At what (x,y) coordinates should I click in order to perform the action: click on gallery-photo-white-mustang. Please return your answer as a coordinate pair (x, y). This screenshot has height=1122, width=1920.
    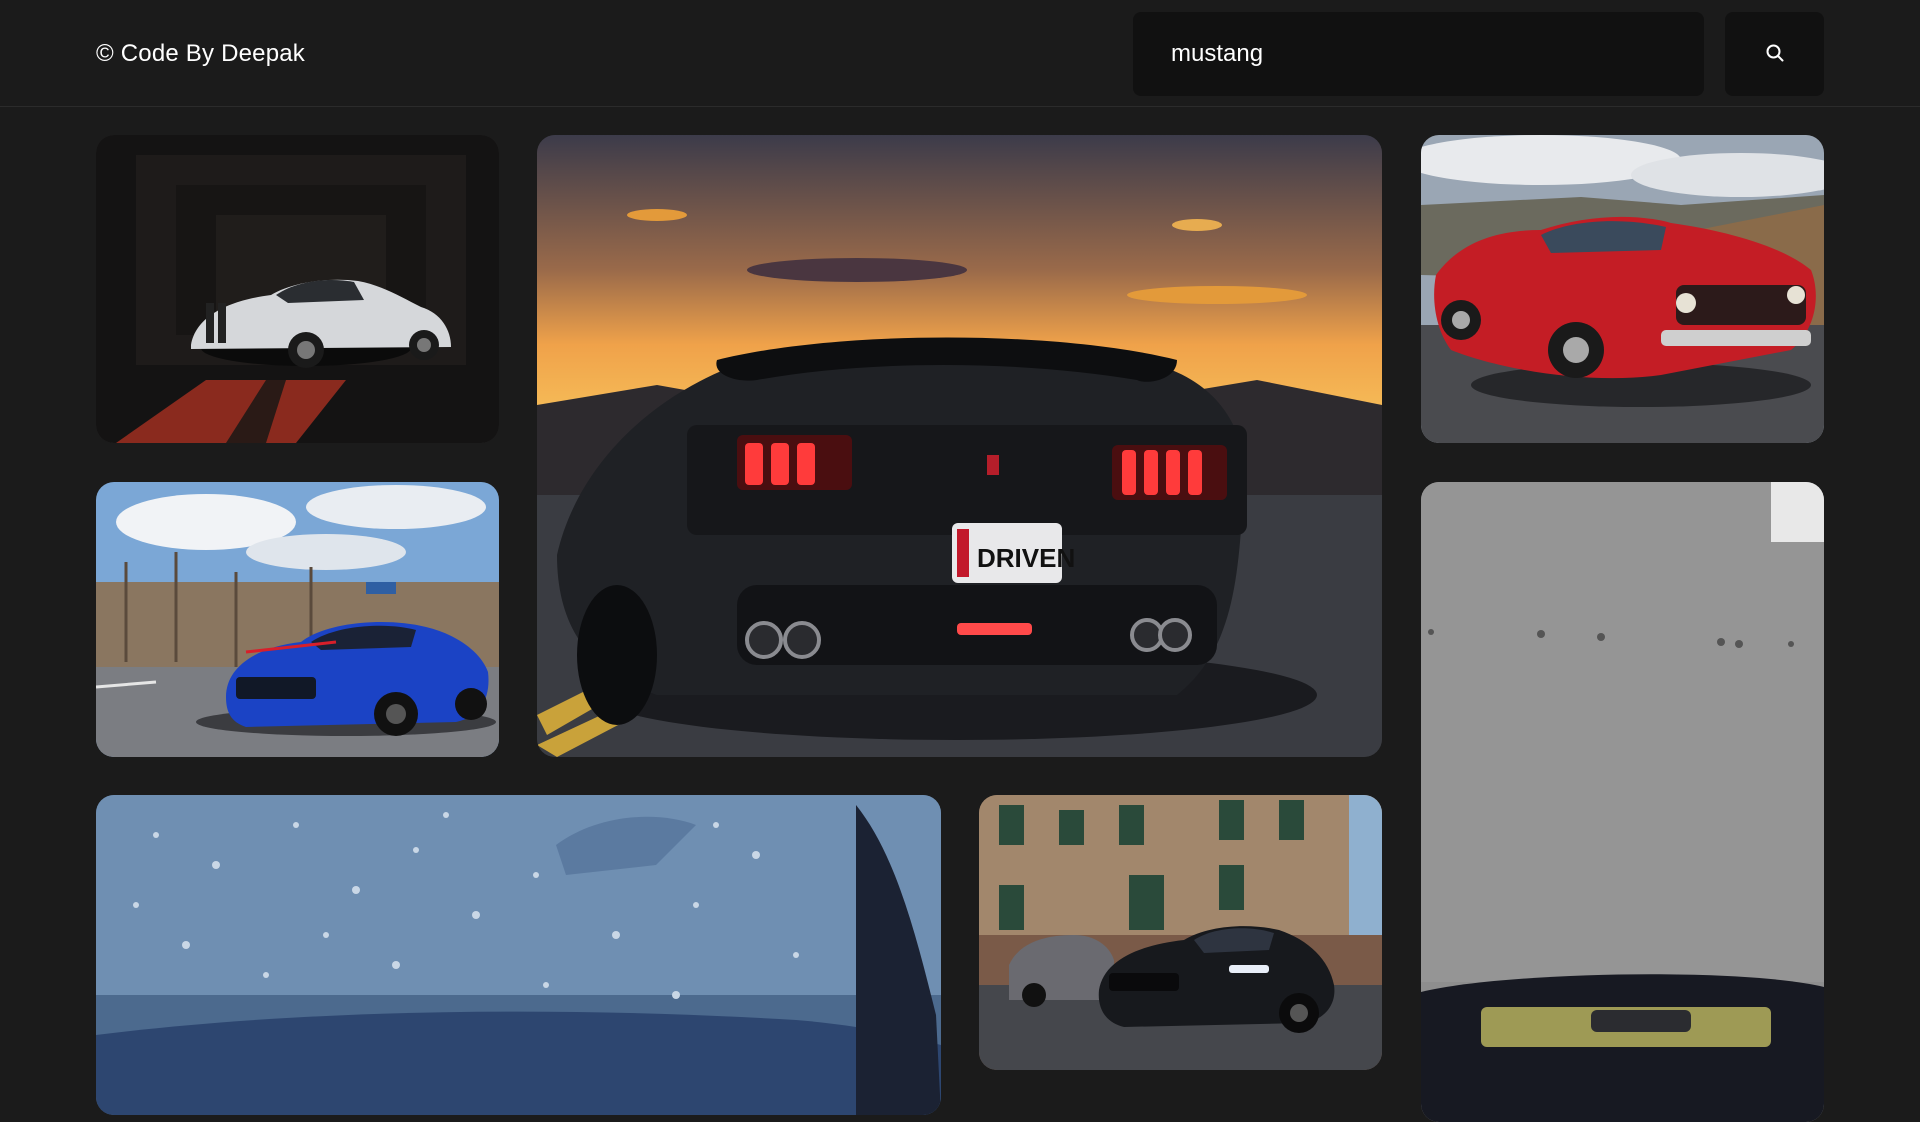
    Looking at the image, I should click on (297, 289).